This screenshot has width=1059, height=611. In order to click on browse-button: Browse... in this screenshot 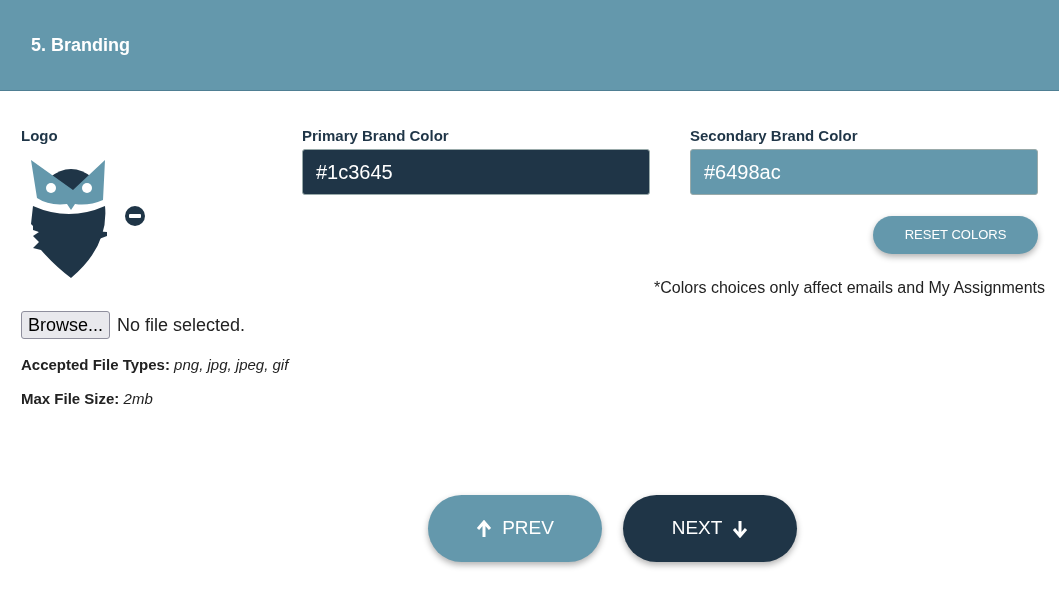, I will do `click(66, 325)`.